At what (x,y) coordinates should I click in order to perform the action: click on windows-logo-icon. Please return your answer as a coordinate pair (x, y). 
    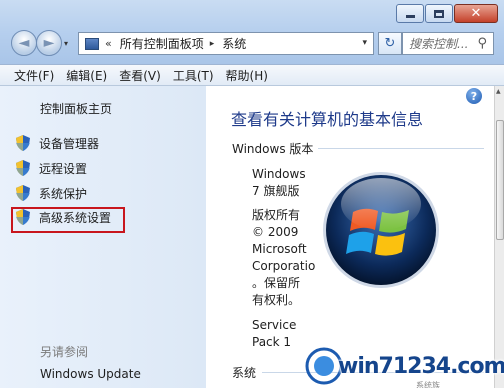
    Looking at the image, I should click on (381, 230).